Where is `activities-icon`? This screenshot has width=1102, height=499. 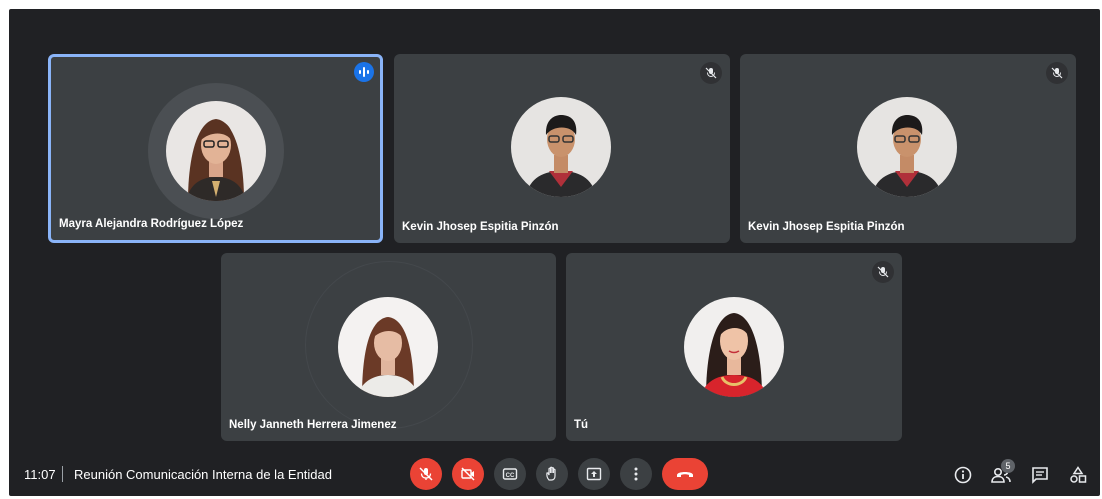 activities-icon is located at coordinates (1078, 474).